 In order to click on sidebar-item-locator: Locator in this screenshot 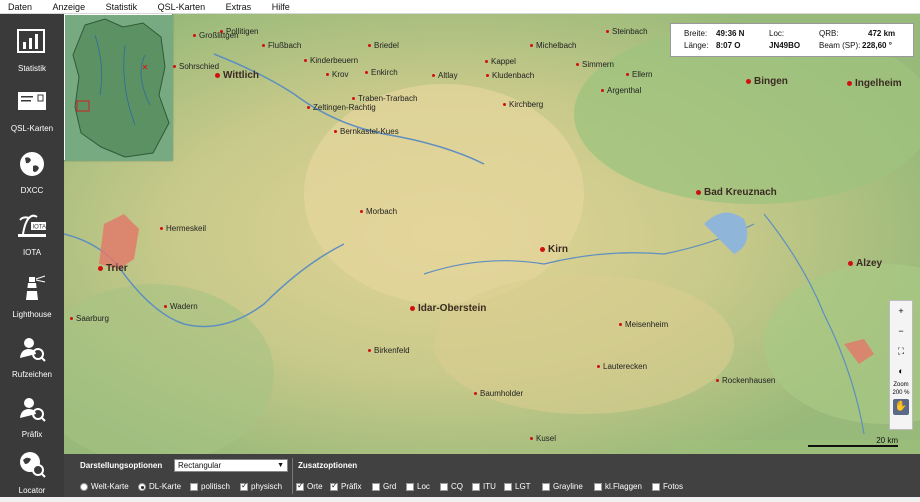, I will do `click(32, 472)`.